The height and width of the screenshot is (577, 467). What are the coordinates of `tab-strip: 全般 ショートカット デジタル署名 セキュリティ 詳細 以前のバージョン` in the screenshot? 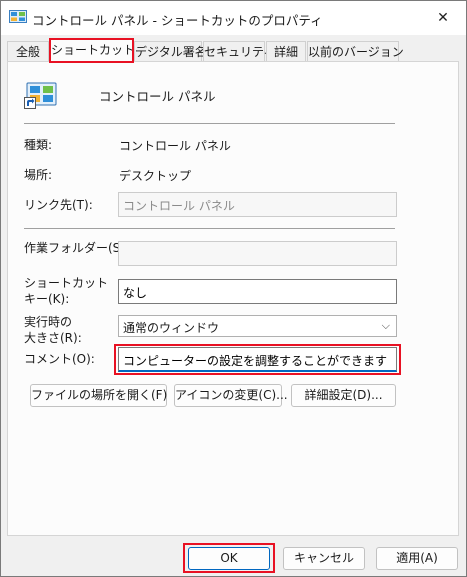 It's located at (233, 50).